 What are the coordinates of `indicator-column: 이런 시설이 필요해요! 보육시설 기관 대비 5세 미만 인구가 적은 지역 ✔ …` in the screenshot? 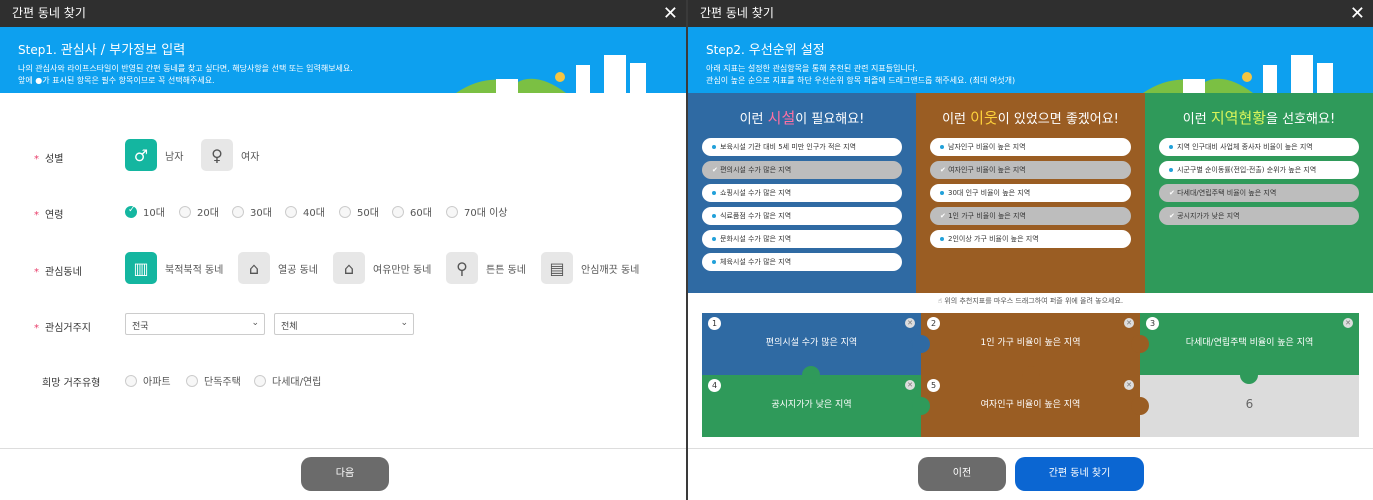 It's located at (802, 193).